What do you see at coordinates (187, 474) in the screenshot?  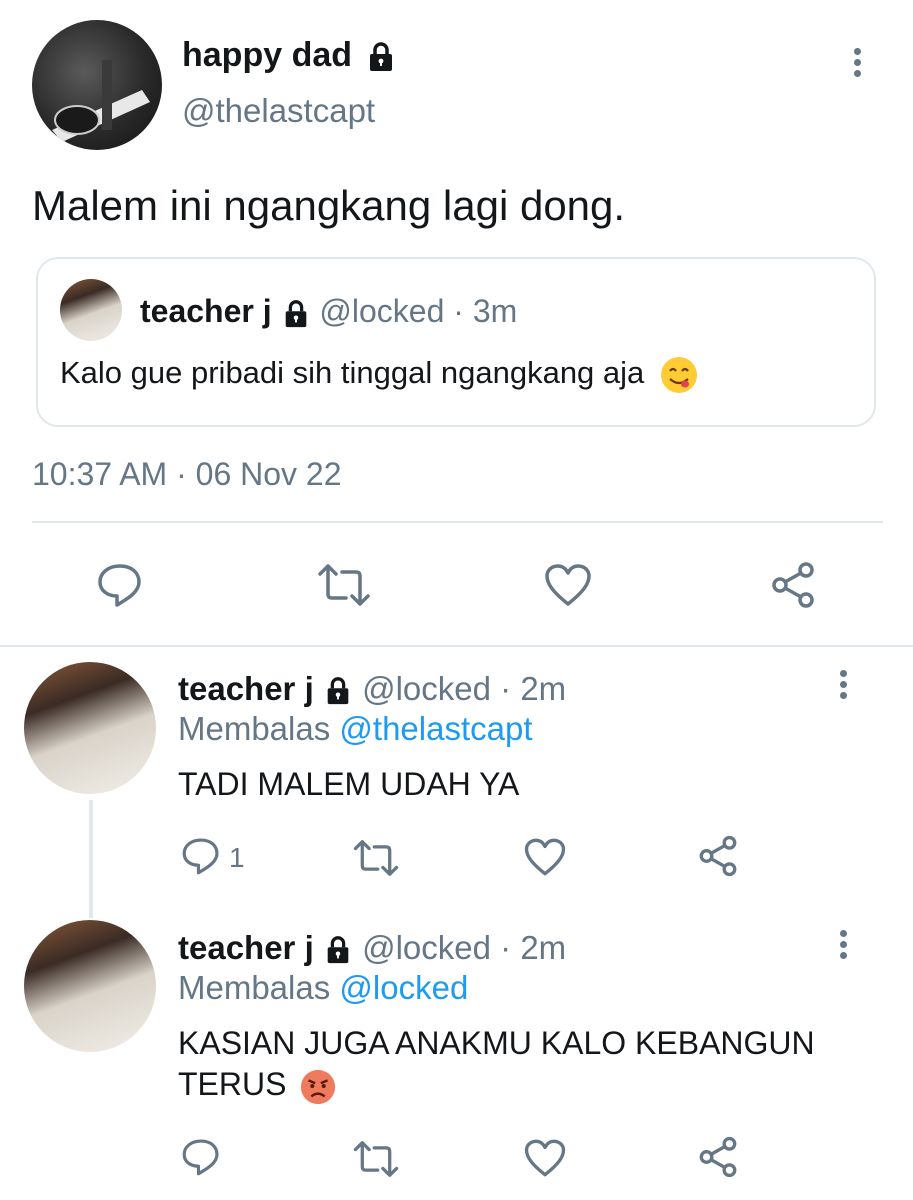 I see `main-timestamp: 10:37 AM · 06 Nov 22` at bounding box center [187, 474].